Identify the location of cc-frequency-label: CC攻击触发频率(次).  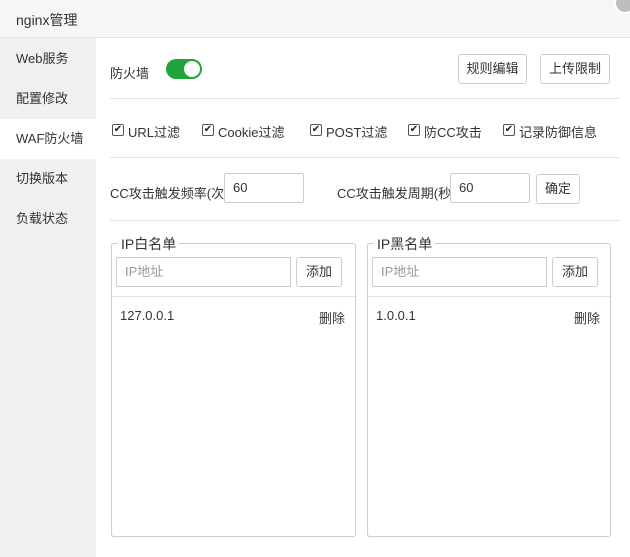
(169, 193).